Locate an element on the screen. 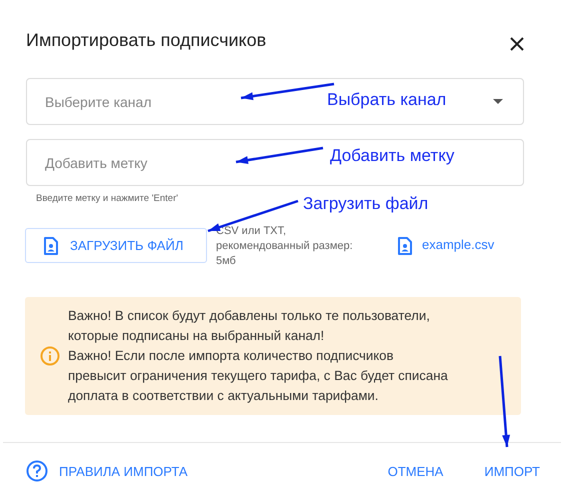 The height and width of the screenshot is (502, 564). import-button: ИМПОРТ is located at coordinates (512, 471).